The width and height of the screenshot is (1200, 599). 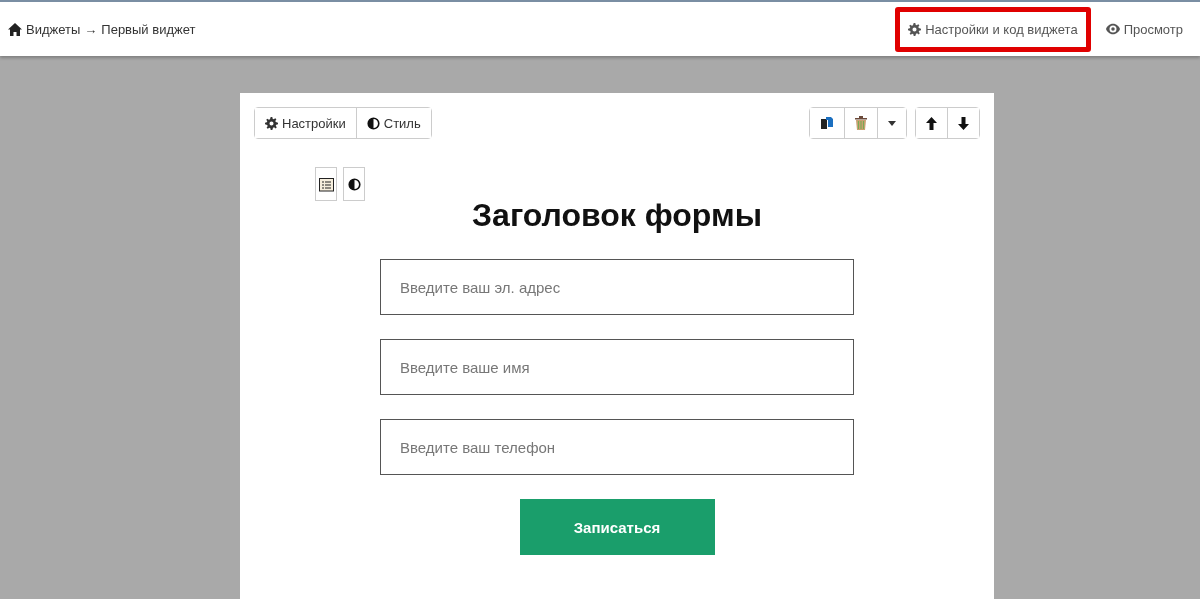 I want to click on copy-icon, so click(x=827, y=123).